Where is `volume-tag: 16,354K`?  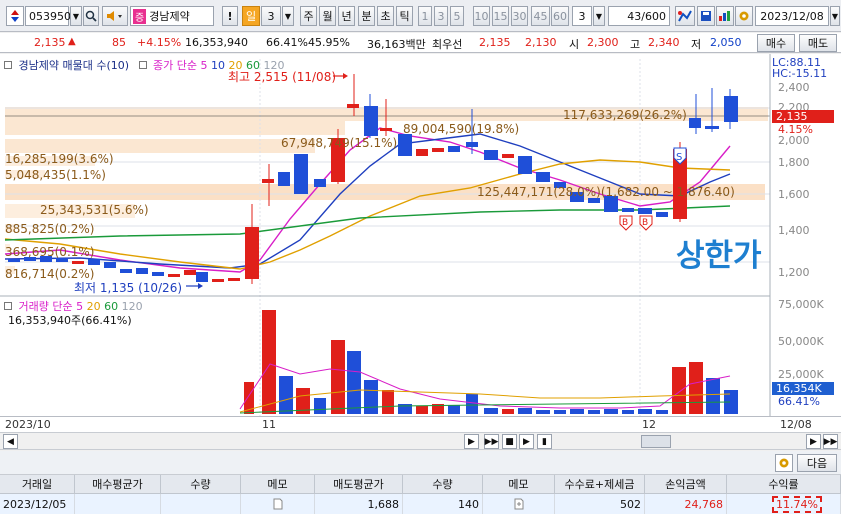 volume-tag: 16,354K is located at coordinates (803, 388).